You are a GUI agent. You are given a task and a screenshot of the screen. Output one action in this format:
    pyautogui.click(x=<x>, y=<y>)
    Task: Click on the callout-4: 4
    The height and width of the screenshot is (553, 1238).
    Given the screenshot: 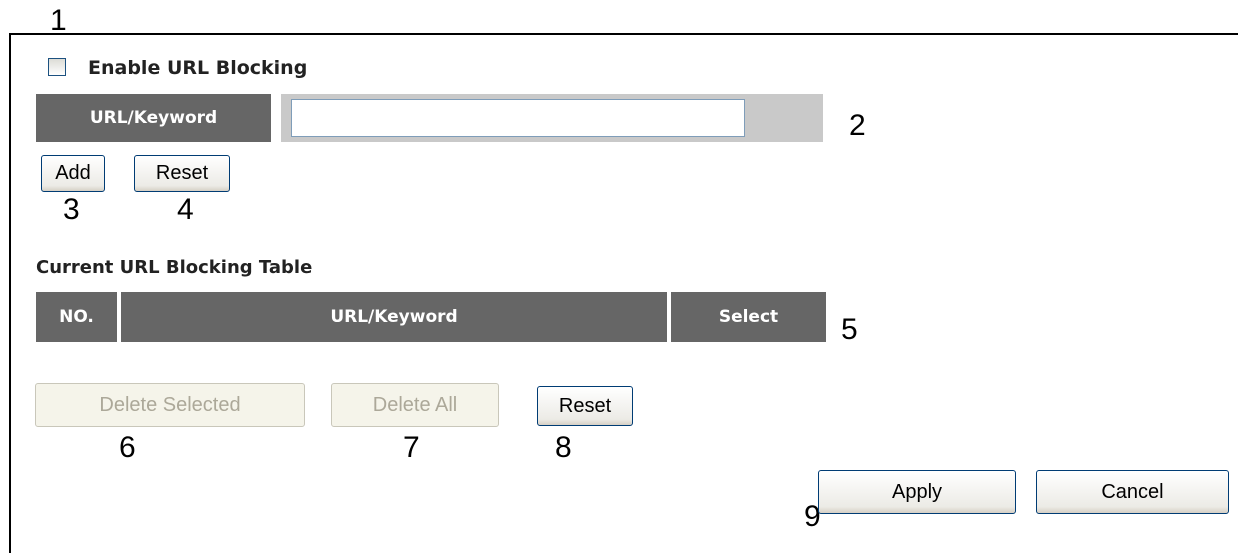 What is the action you would take?
    pyautogui.click(x=185, y=209)
    